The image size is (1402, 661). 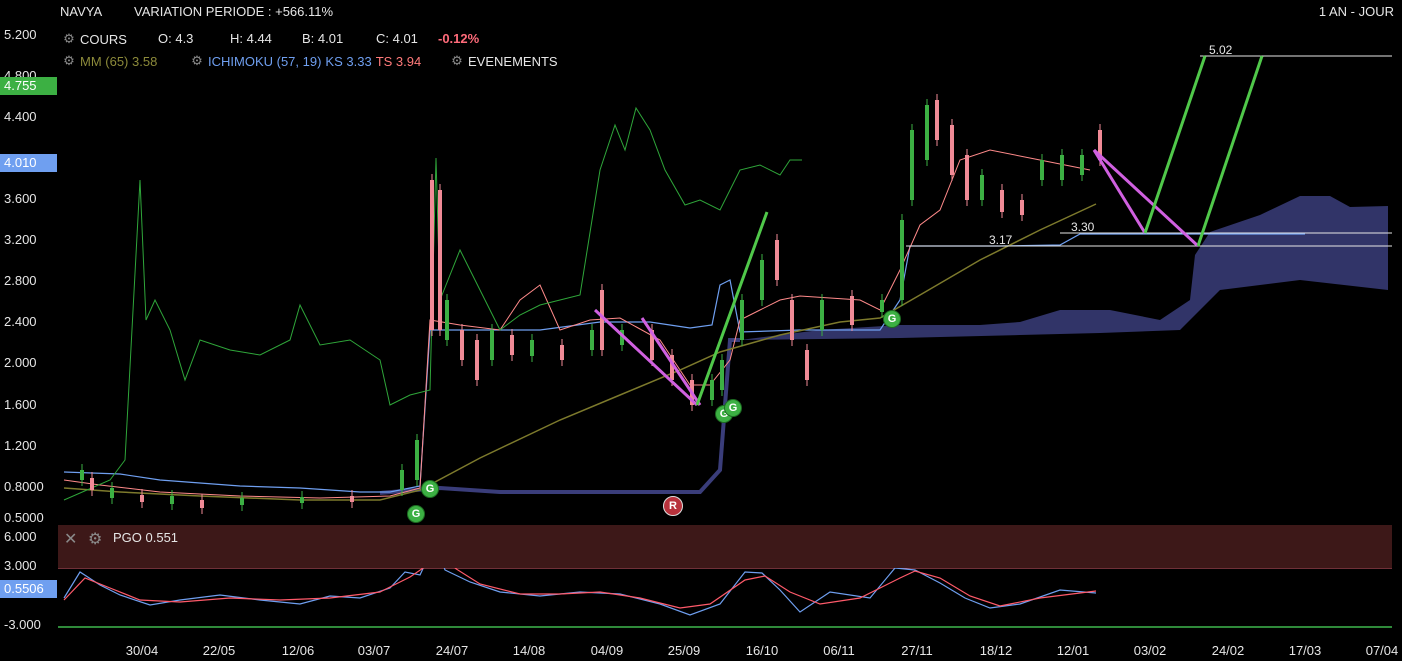 I want to click on legend-cours: ⚙ COURS, so click(x=94, y=39).